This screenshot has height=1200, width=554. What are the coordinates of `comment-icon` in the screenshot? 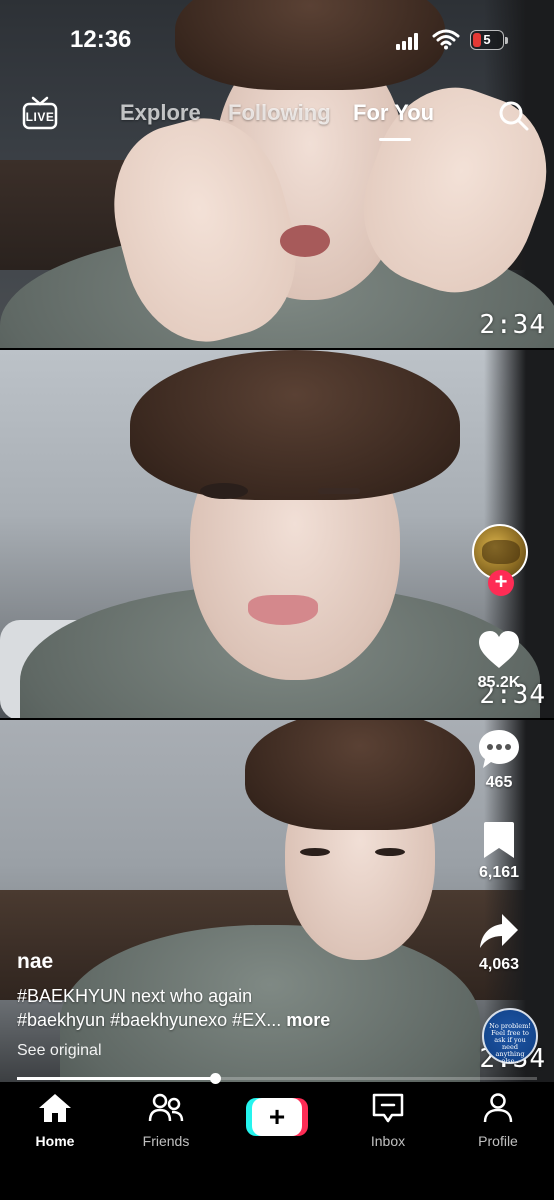 It's located at (499, 749).